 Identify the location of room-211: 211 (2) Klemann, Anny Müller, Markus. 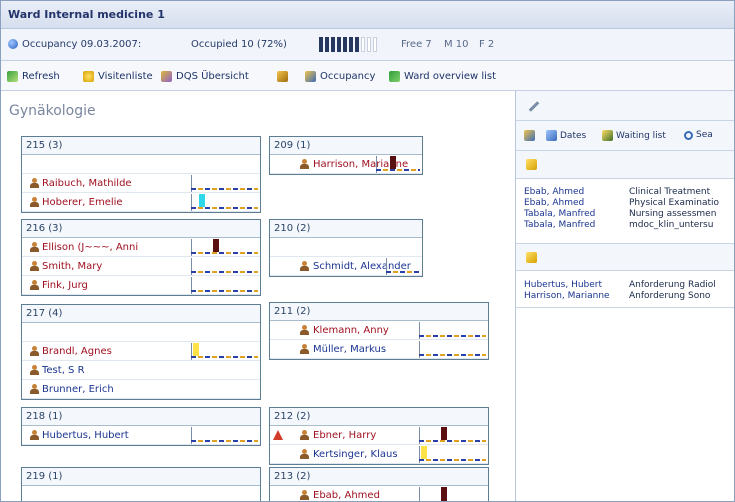
(379, 331).